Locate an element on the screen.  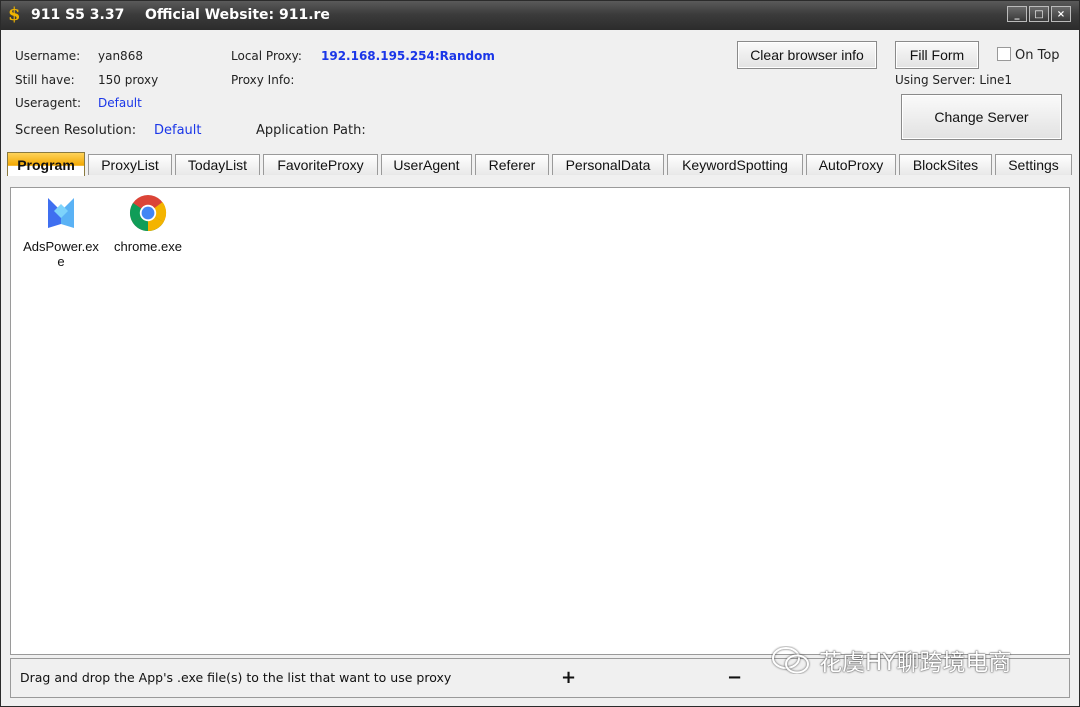
fill-form-button: Fill Form is located at coordinates (937, 55).